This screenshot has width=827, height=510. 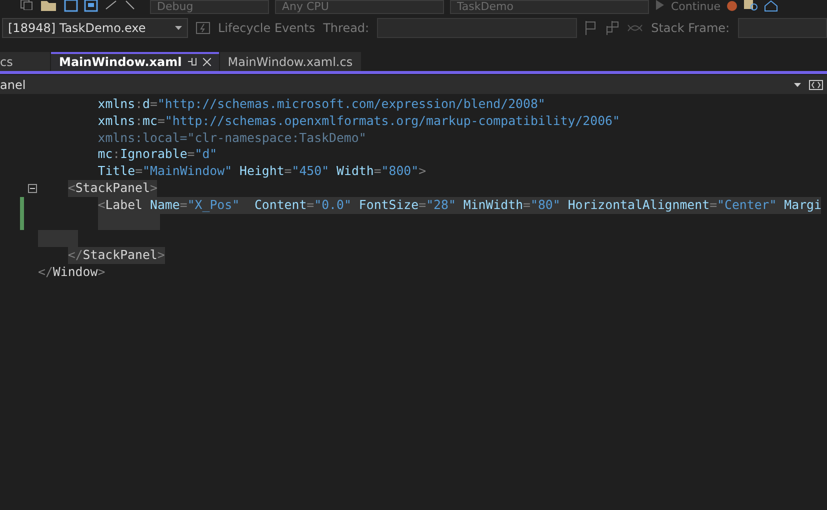 I want to click on collapse-icon, so click(x=32, y=188).